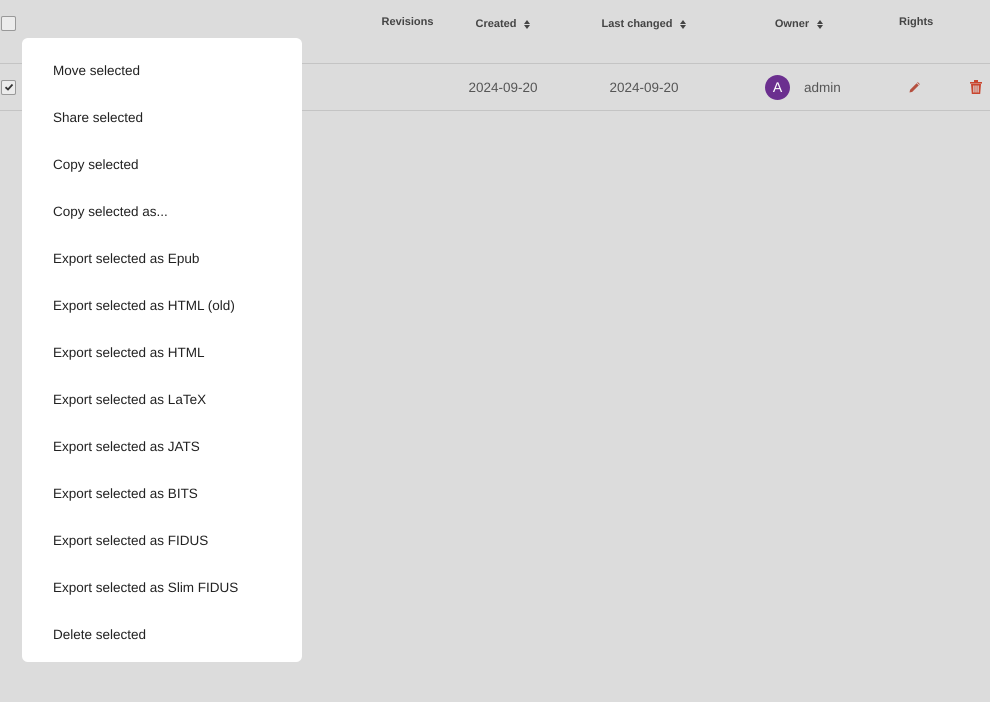 This screenshot has height=702, width=990. What do you see at coordinates (976, 87) in the screenshot?
I see `trash-icon` at bounding box center [976, 87].